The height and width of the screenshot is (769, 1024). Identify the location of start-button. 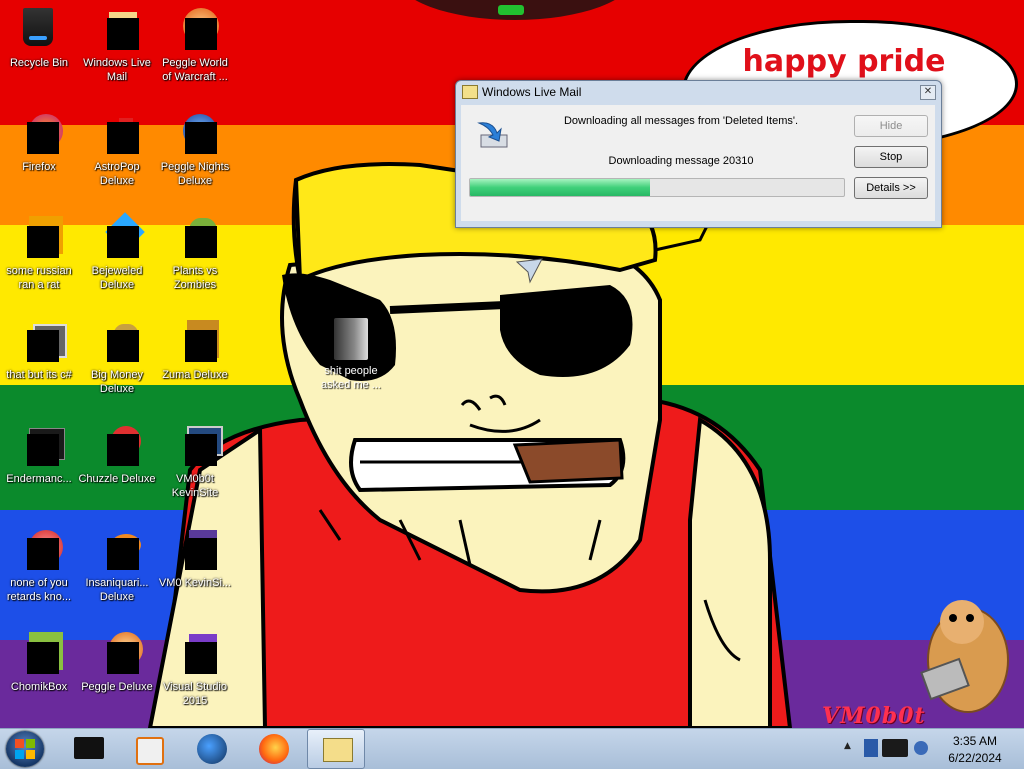
(25, 749).